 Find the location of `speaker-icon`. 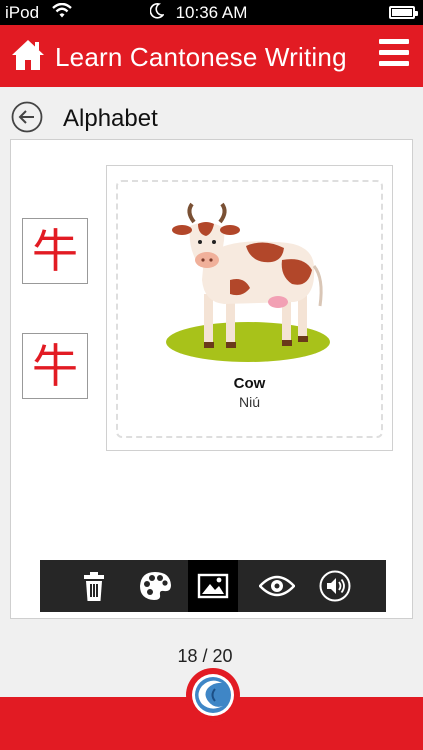

speaker-icon is located at coordinates (335, 586).